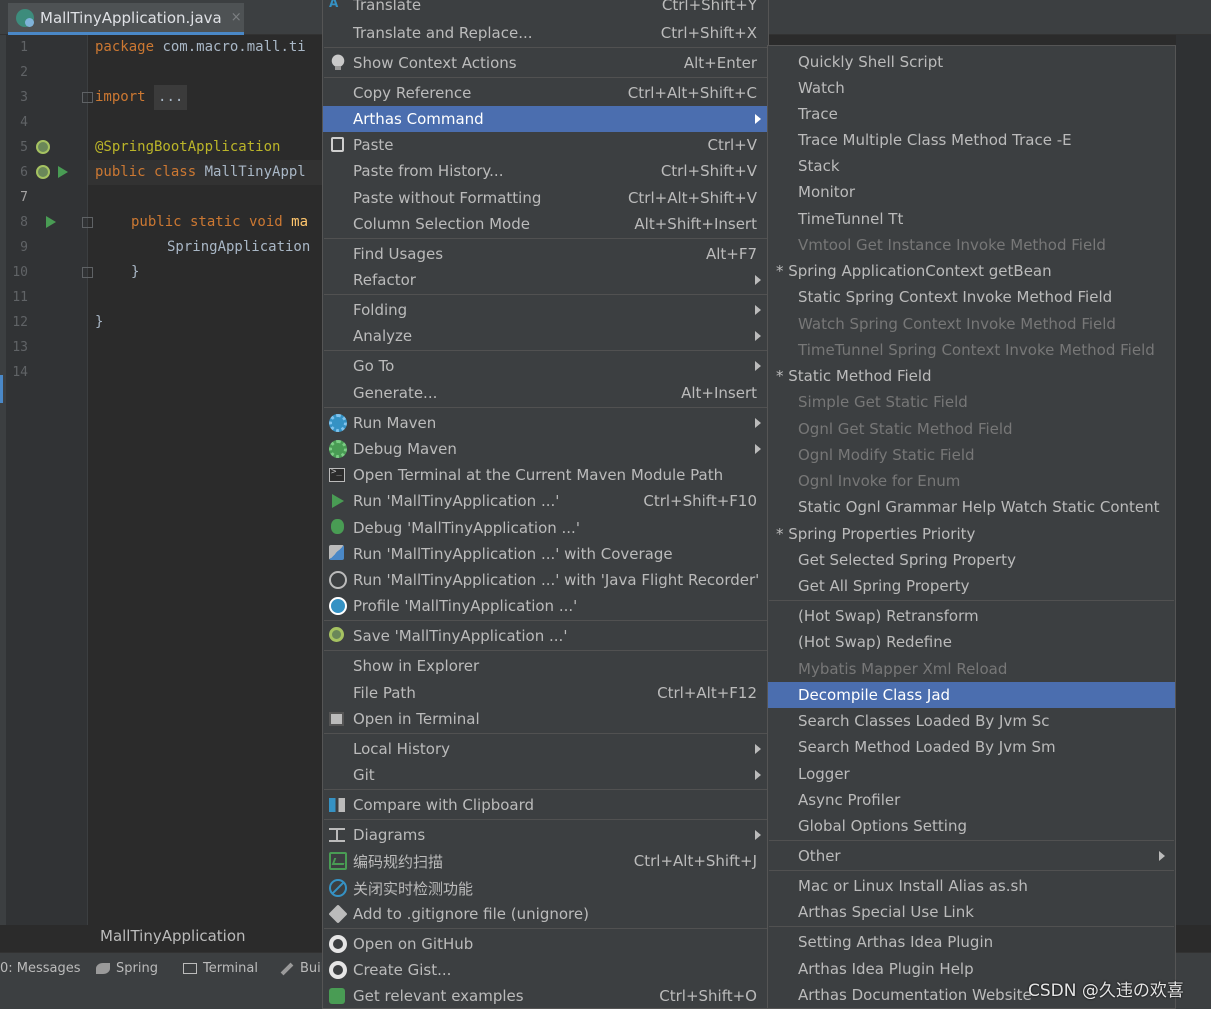 The width and height of the screenshot is (1211, 1009). Describe the element at coordinates (126, 19) in the screenshot. I see `editor-tab: MallTinyApplication.java ×` at that location.